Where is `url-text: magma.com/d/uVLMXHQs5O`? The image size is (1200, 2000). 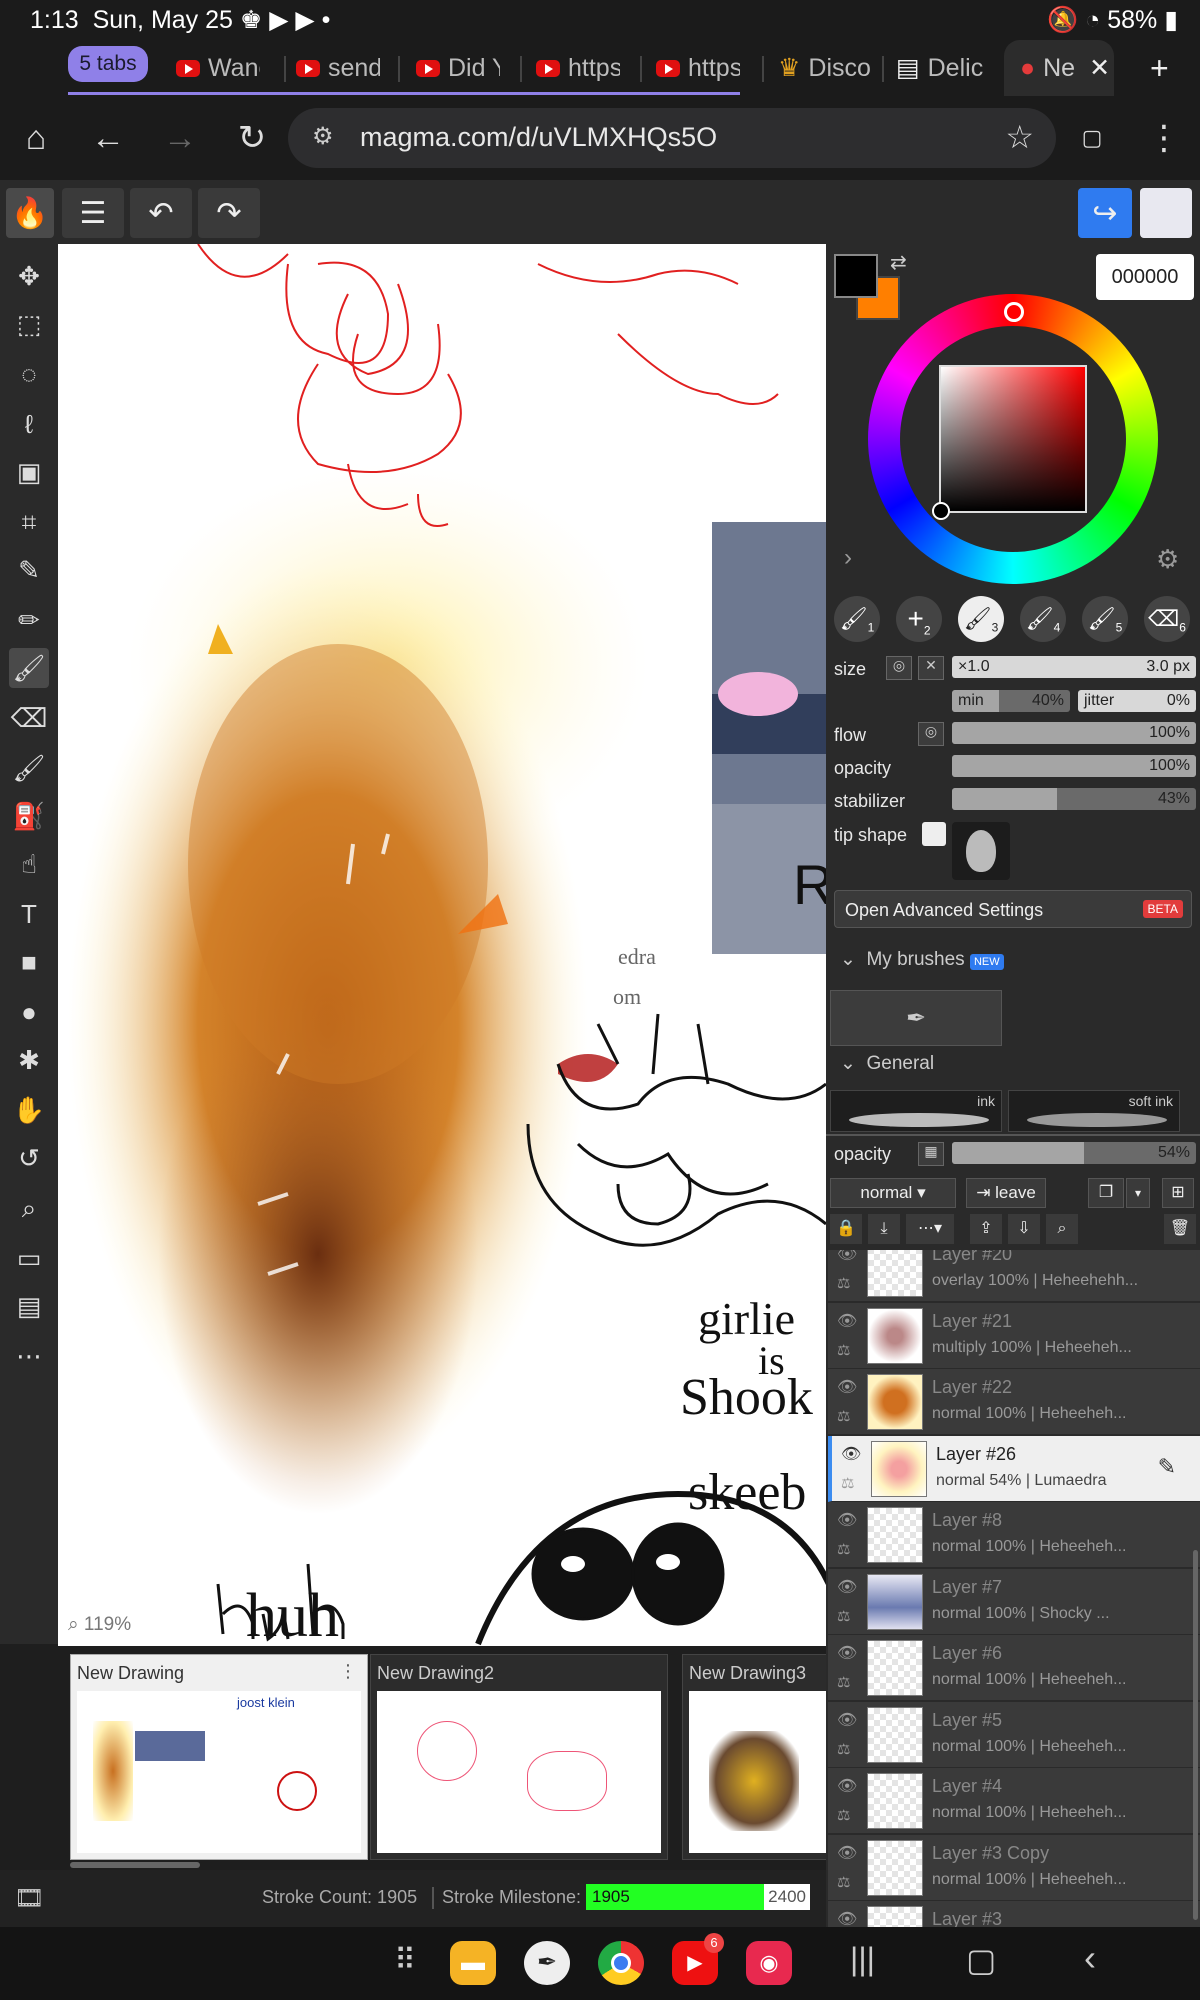 url-text: magma.com/d/uVLMXHQs5O is located at coordinates (538, 137).